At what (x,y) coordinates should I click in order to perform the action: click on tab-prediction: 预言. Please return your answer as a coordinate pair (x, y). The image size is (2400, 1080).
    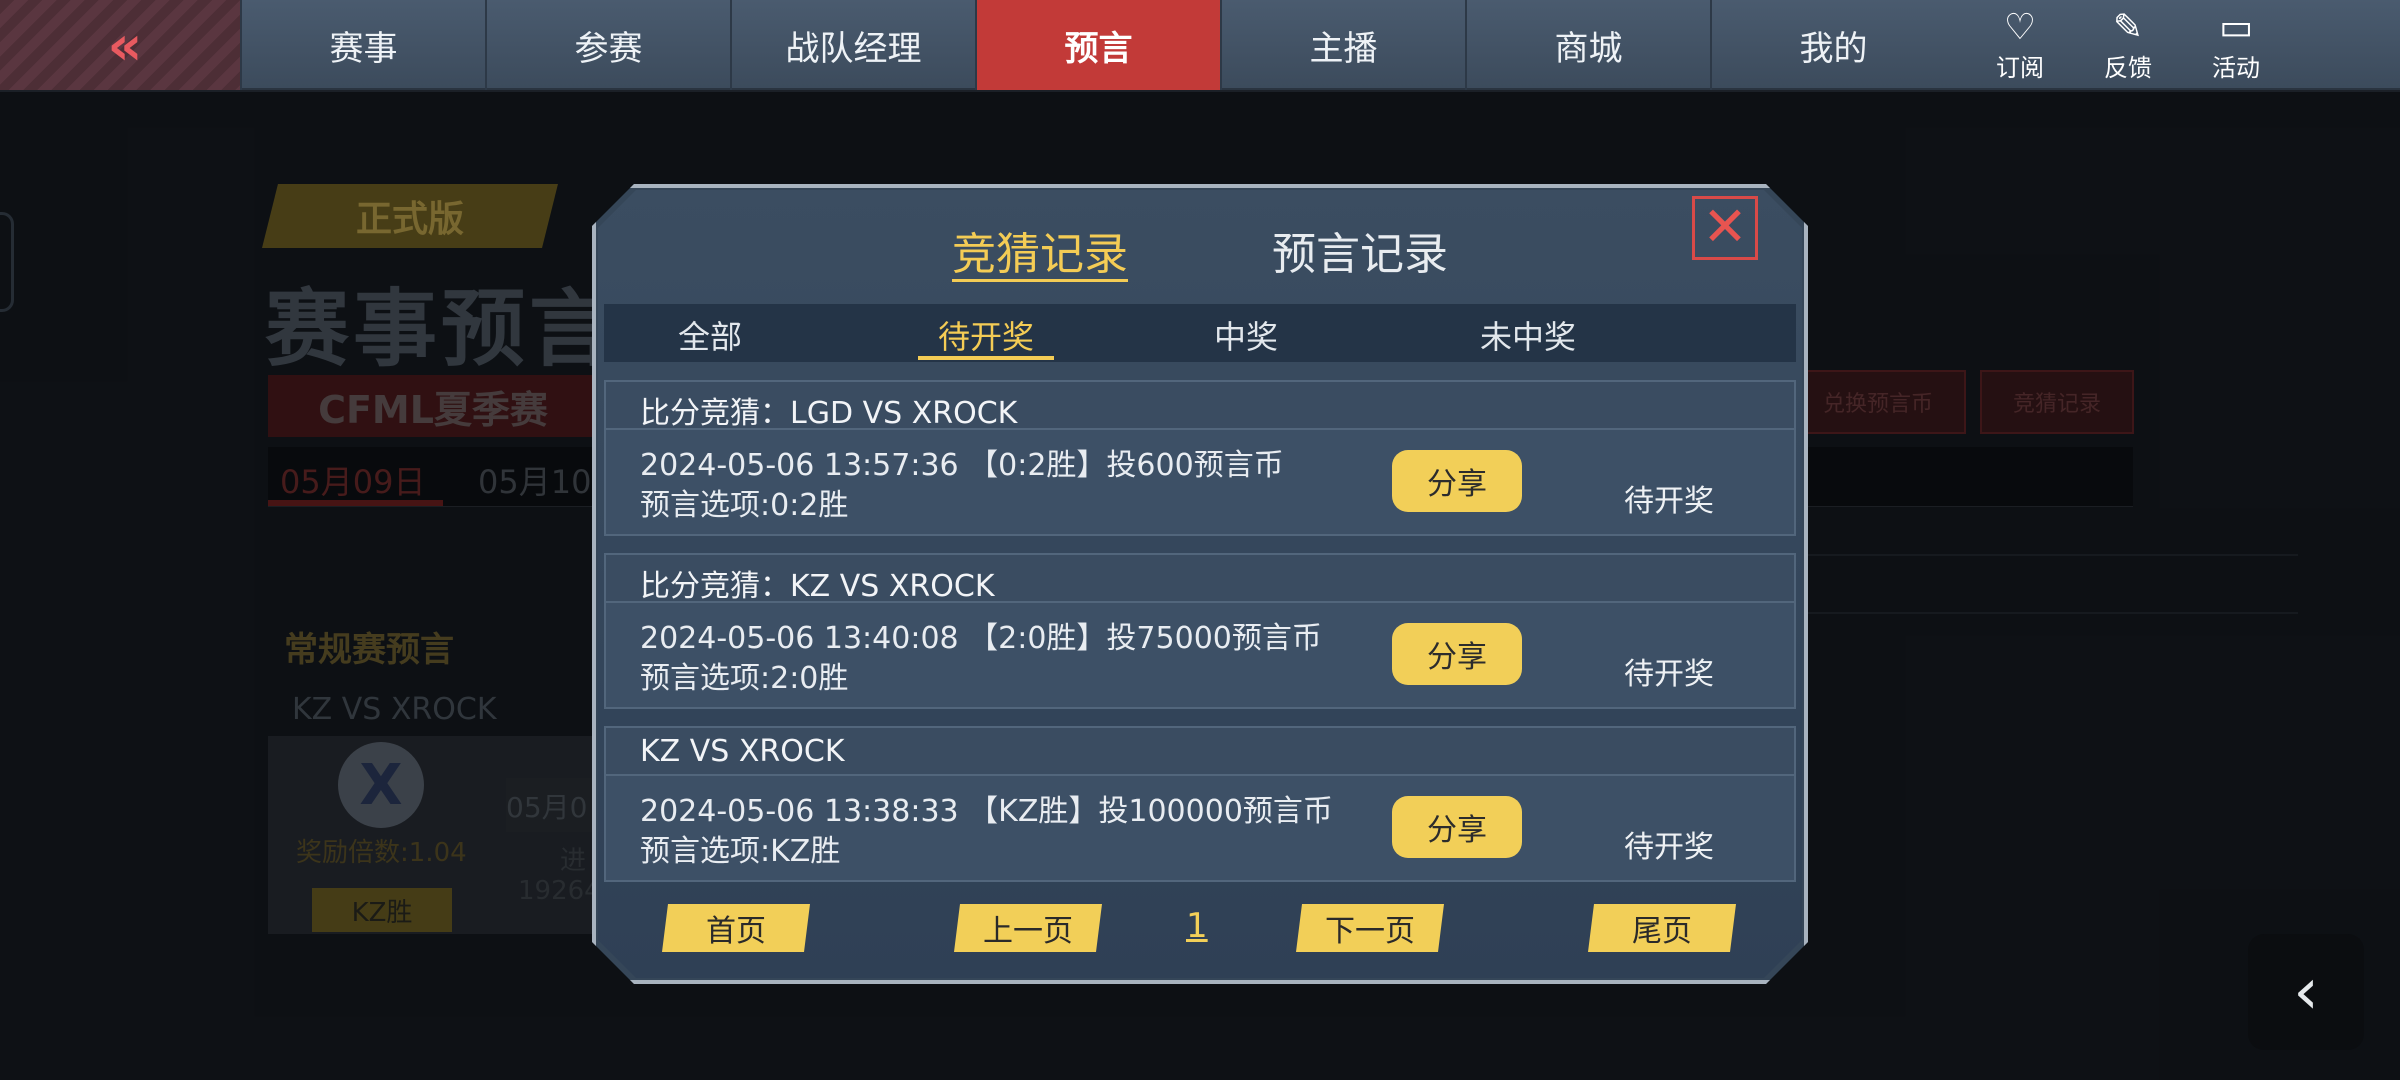
    Looking at the image, I should click on (1097, 45).